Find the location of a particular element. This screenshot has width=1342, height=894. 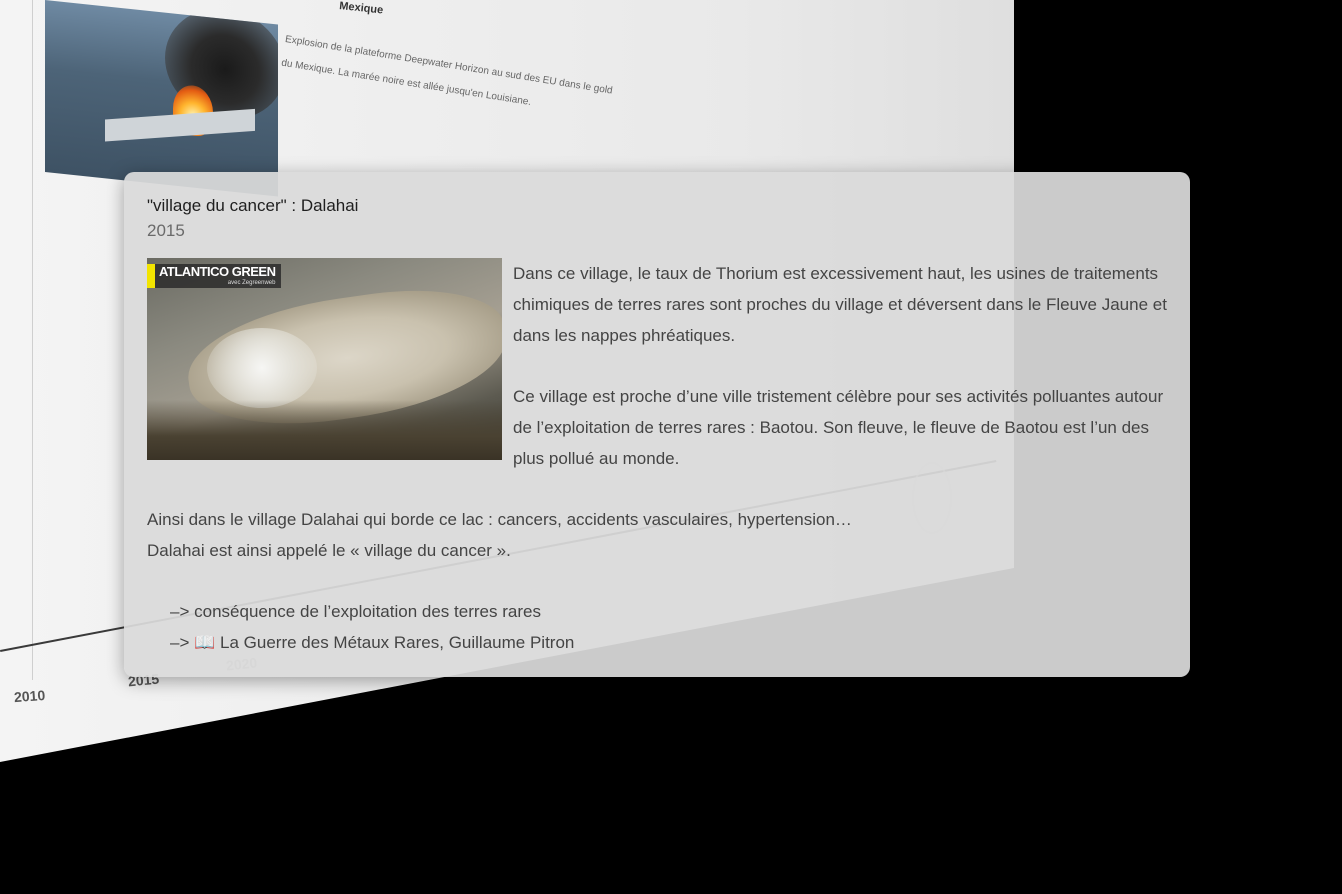

brand-name: ATLANTICO GREEN is located at coordinates (217, 271).